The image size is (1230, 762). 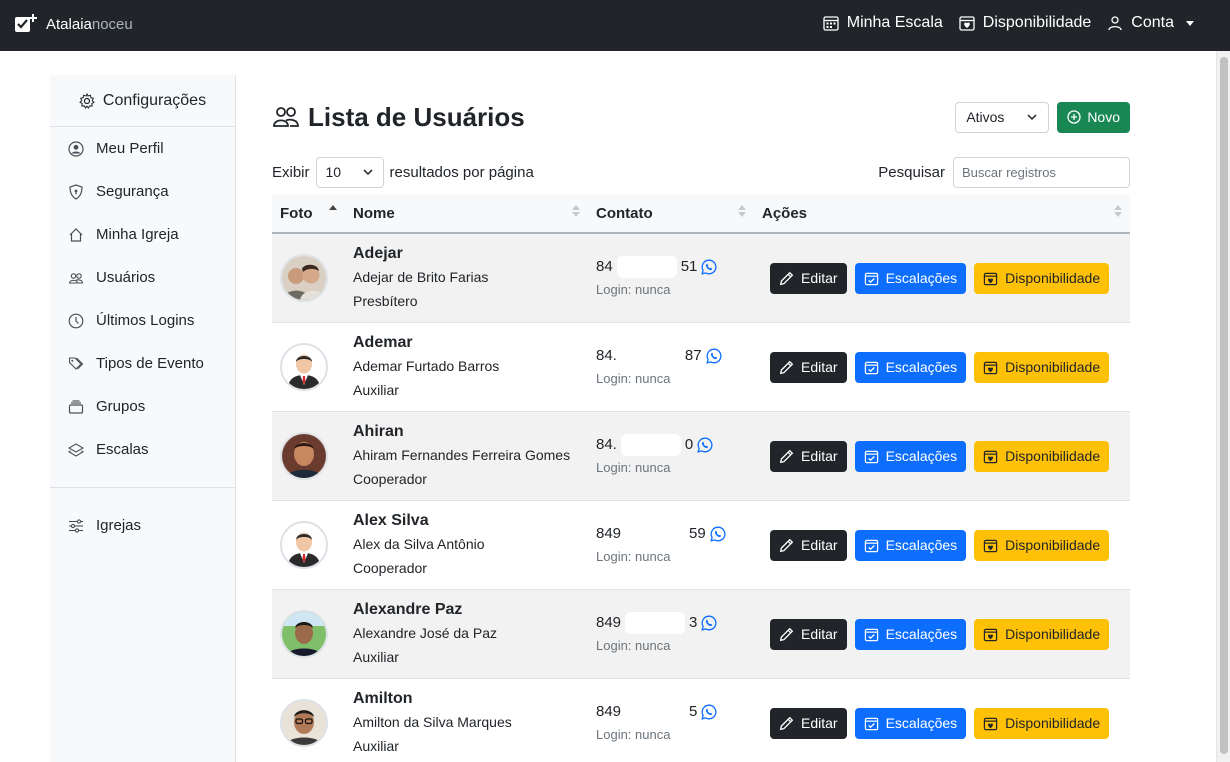 What do you see at coordinates (122, 449) in the screenshot?
I see `sidebar-item-label: Escalas` at bounding box center [122, 449].